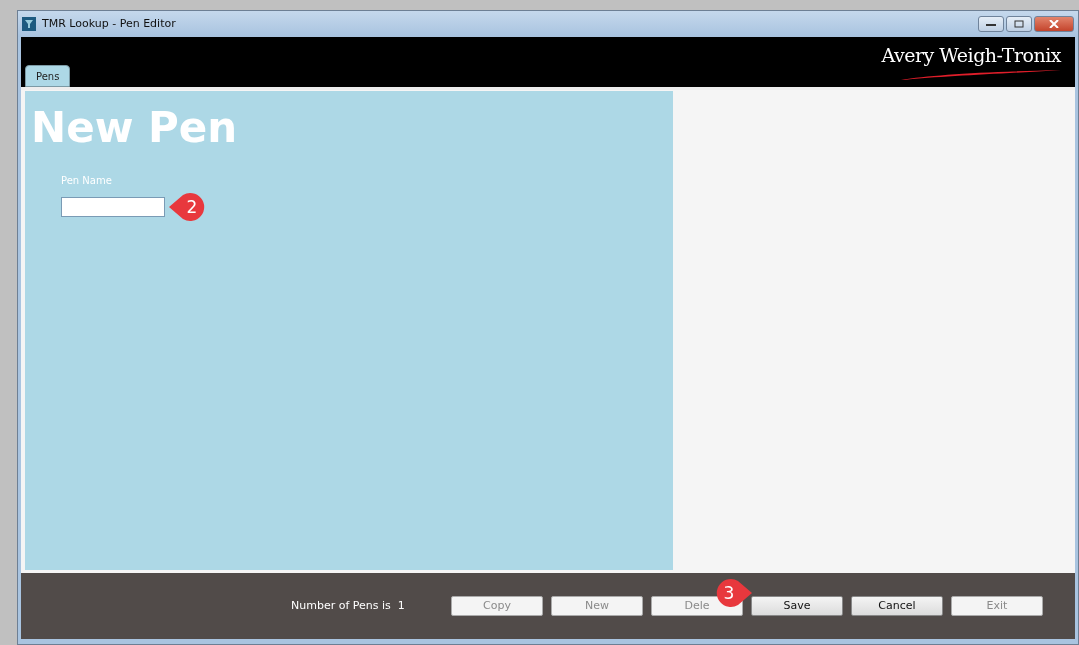  I want to click on action-button: Save, so click(797, 606).